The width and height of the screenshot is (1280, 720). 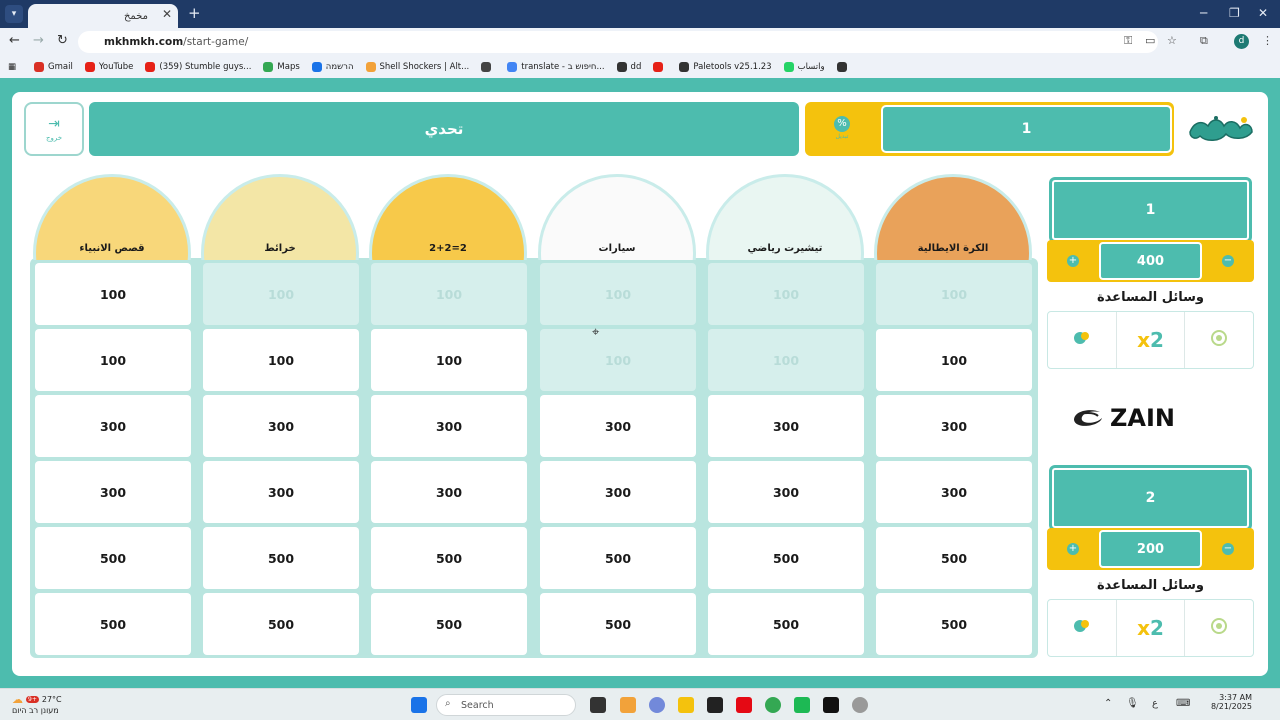 What do you see at coordinates (339, 67) in the screenshot?
I see `bookmark-label: הרשמה` at bounding box center [339, 67].